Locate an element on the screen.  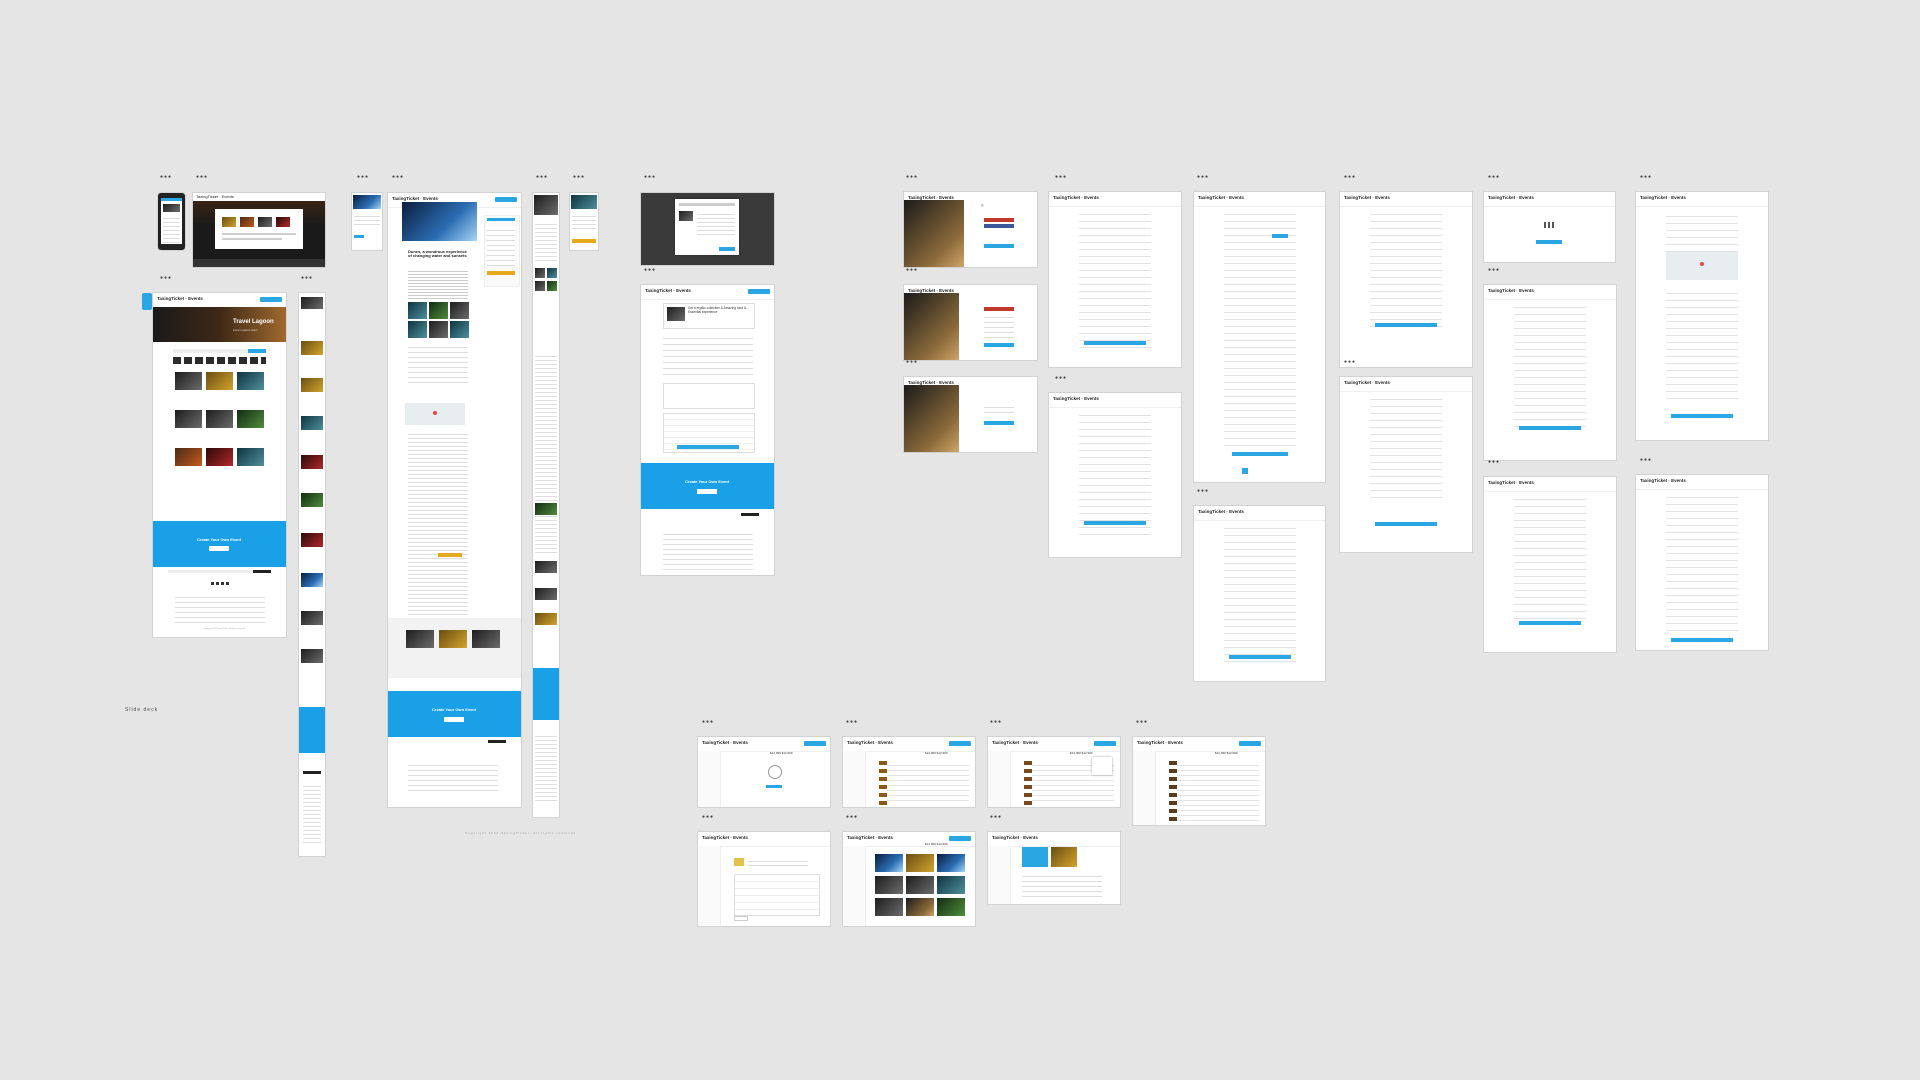
ticket-setup-frame: TaxingTicket · Events is located at coordinates (1259, 593).